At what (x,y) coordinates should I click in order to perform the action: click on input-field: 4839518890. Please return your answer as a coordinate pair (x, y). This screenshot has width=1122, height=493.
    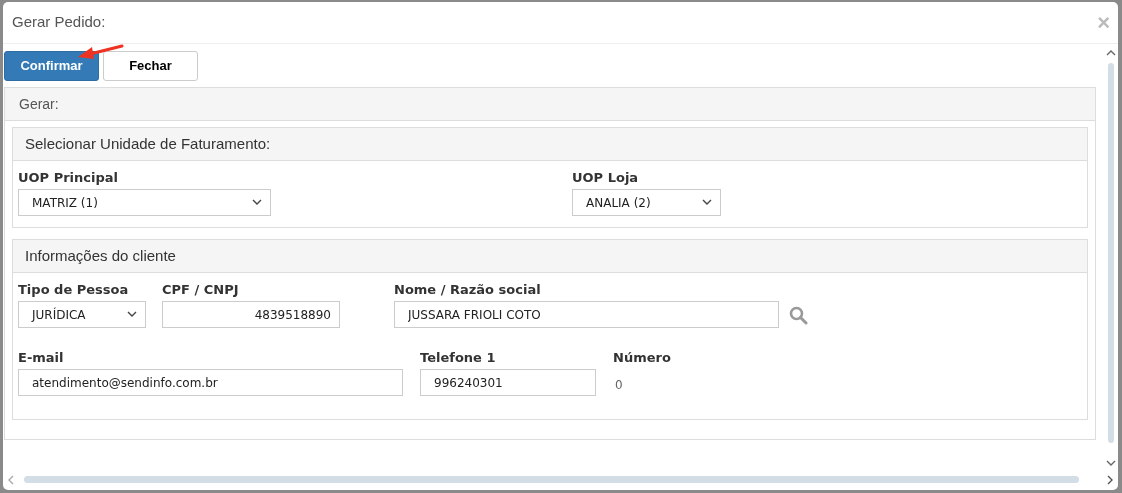
    Looking at the image, I should click on (251, 314).